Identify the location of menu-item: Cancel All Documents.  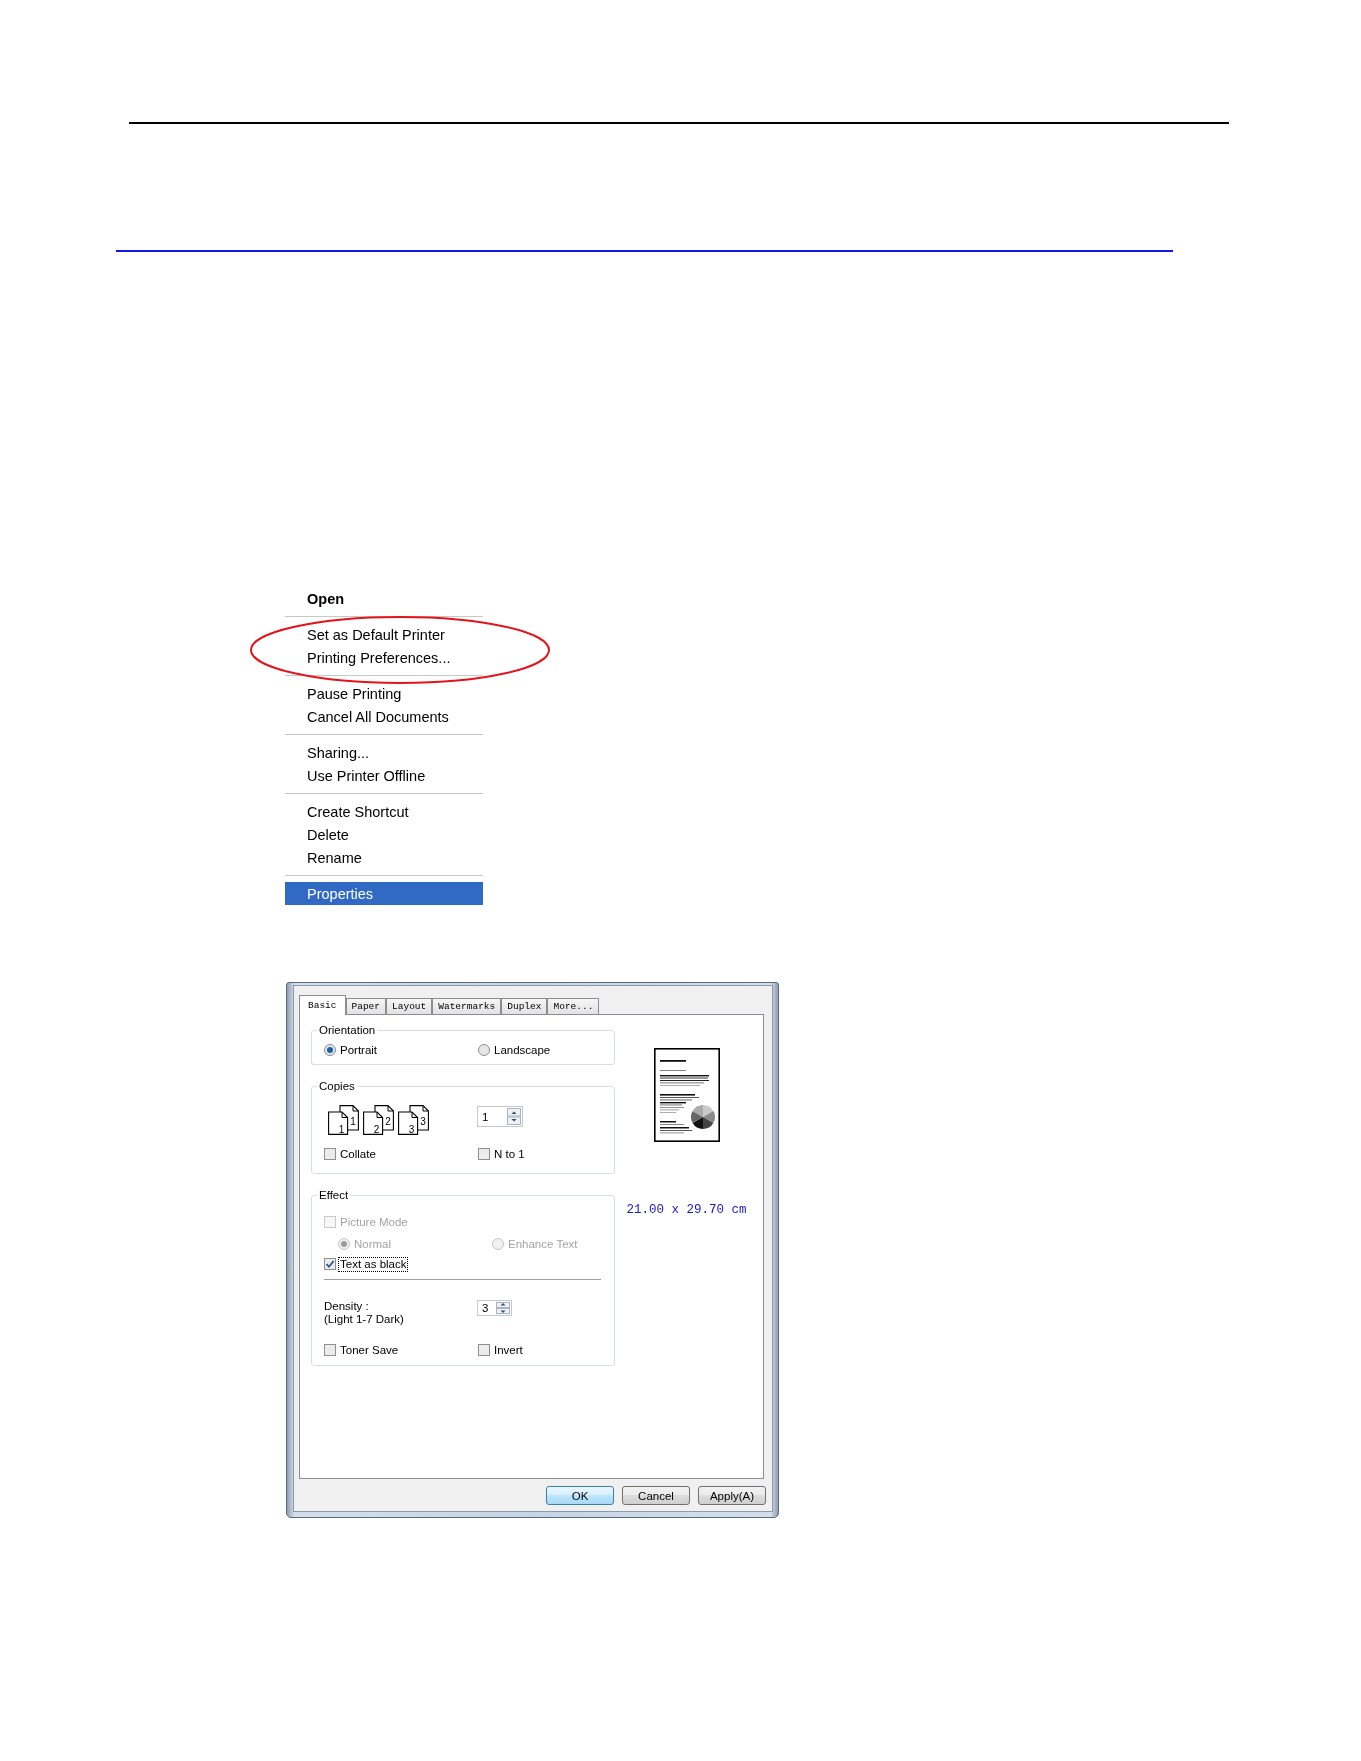
(384, 716).